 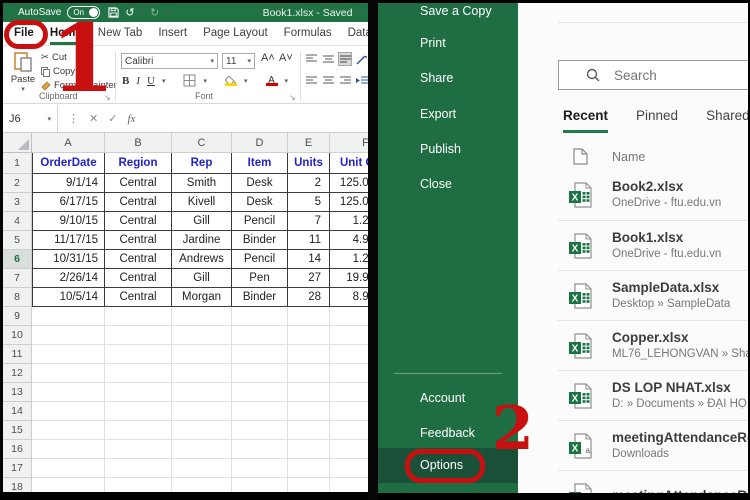 What do you see at coordinates (79, 85) in the screenshot?
I see `format-painter-button: Format Painter` at bounding box center [79, 85].